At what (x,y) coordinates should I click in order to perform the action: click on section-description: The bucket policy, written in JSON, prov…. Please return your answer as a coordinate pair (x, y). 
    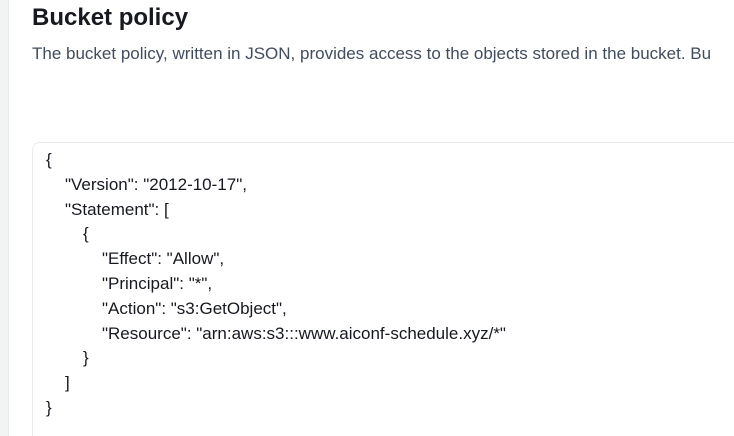
    Looking at the image, I should click on (372, 53).